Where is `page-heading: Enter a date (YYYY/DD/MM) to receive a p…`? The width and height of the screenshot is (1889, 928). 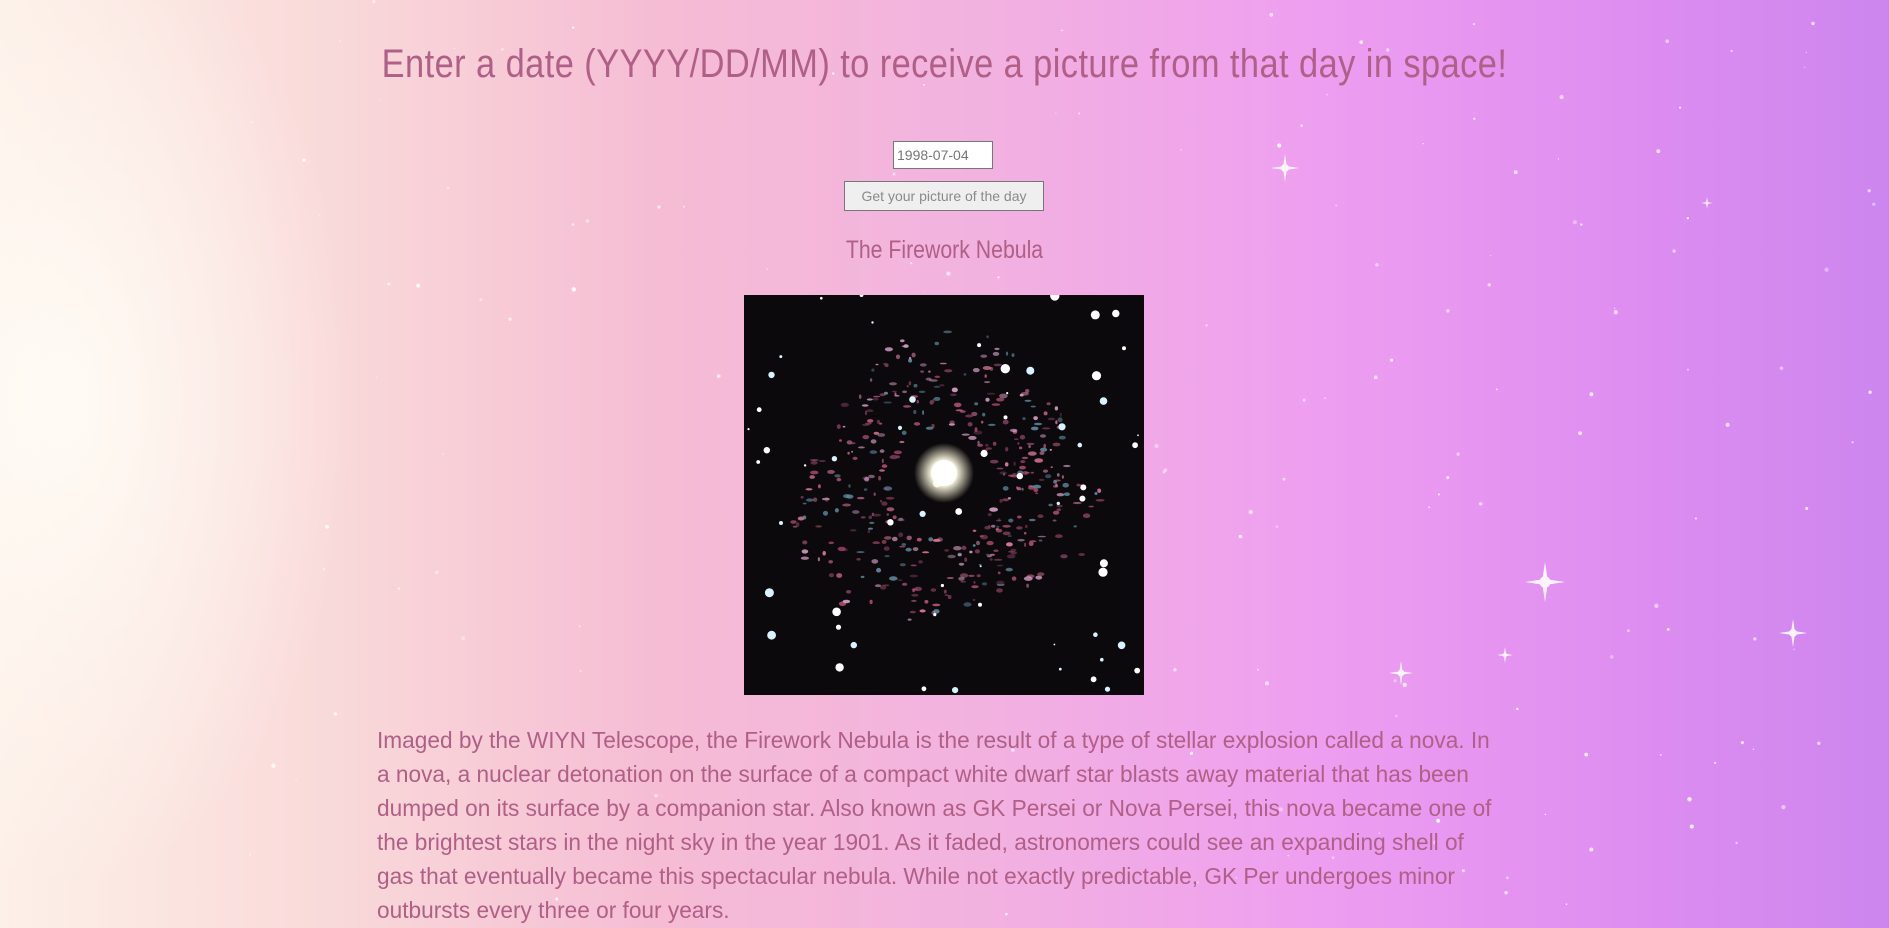
page-heading: Enter a date (YYYY/DD/MM) to receive a p… is located at coordinates (944, 64).